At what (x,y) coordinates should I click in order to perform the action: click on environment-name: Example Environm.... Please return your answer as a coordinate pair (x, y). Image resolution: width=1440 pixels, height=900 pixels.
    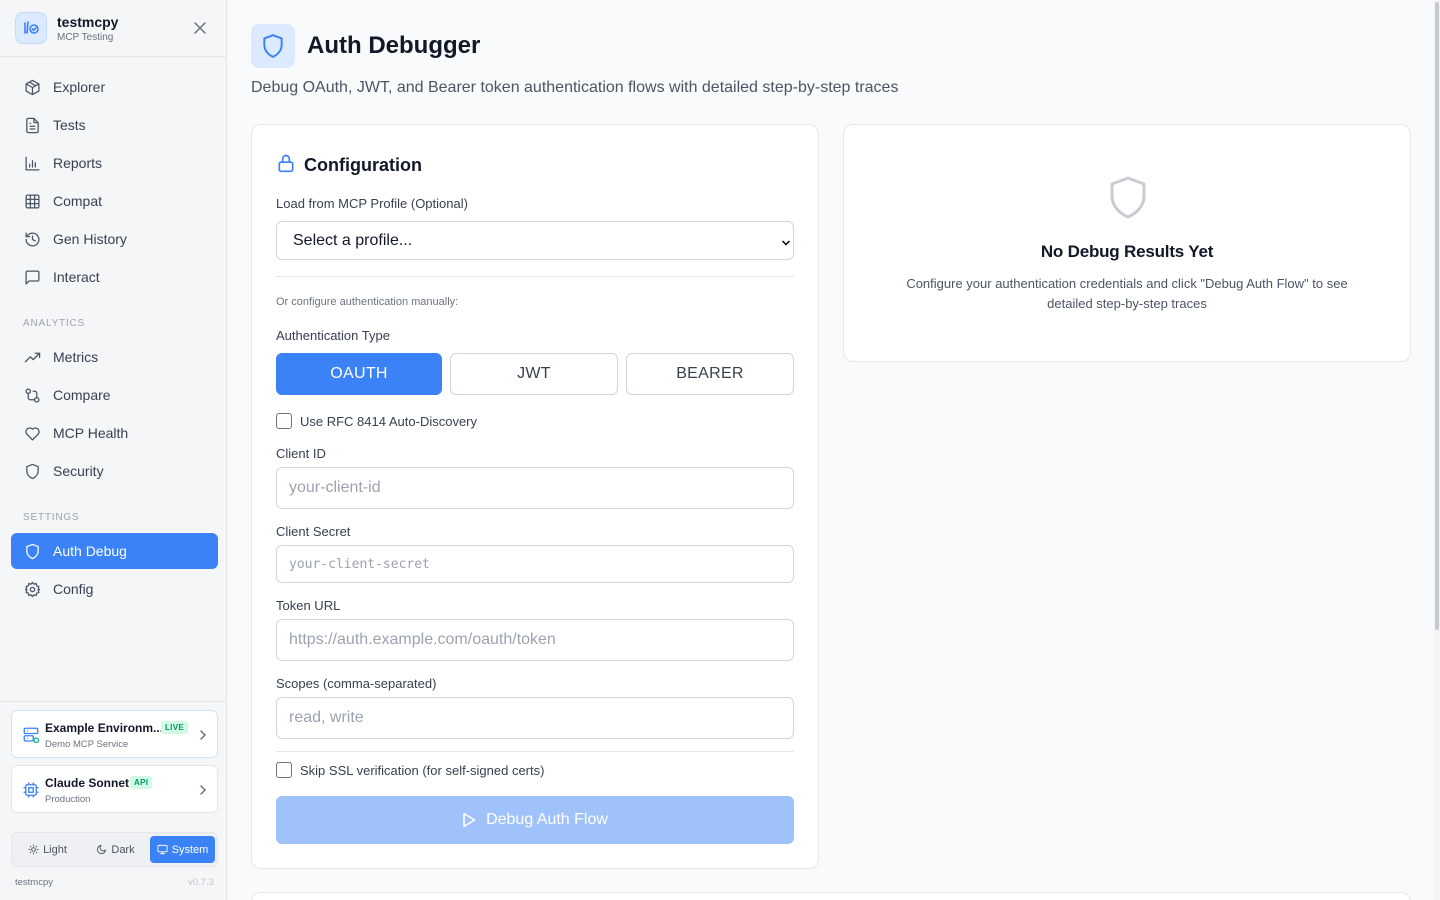
    Looking at the image, I should click on (104, 728).